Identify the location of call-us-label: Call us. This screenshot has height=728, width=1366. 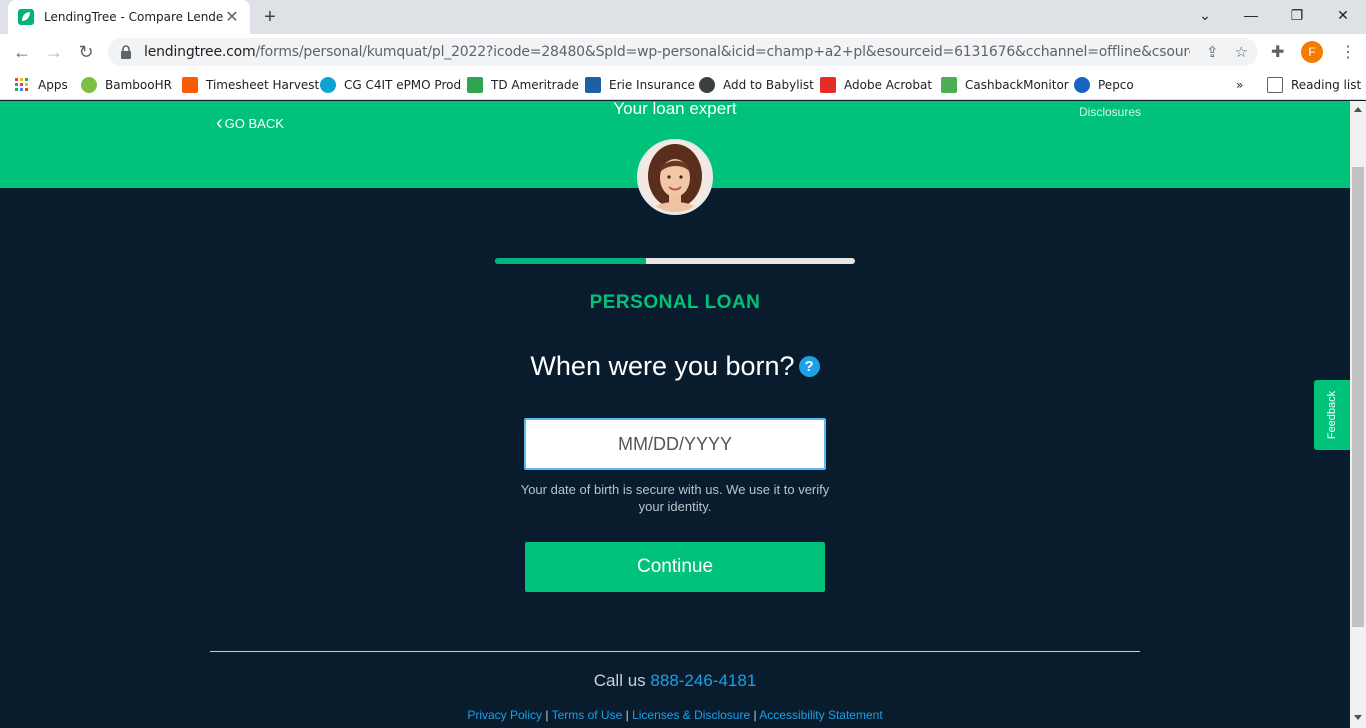
(619, 680).